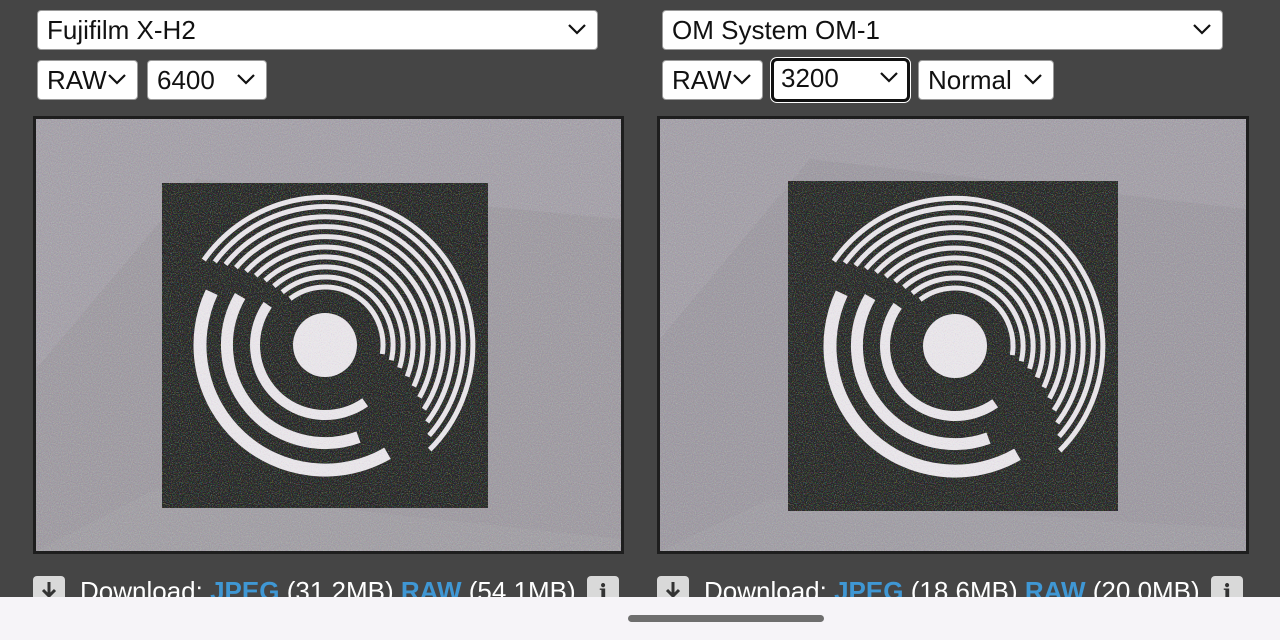 This screenshot has width=1280, height=640. Describe the element at coordinates (1146, 586) in the screenshot. I see `right-raw-size: (20.0MB)` at that location.